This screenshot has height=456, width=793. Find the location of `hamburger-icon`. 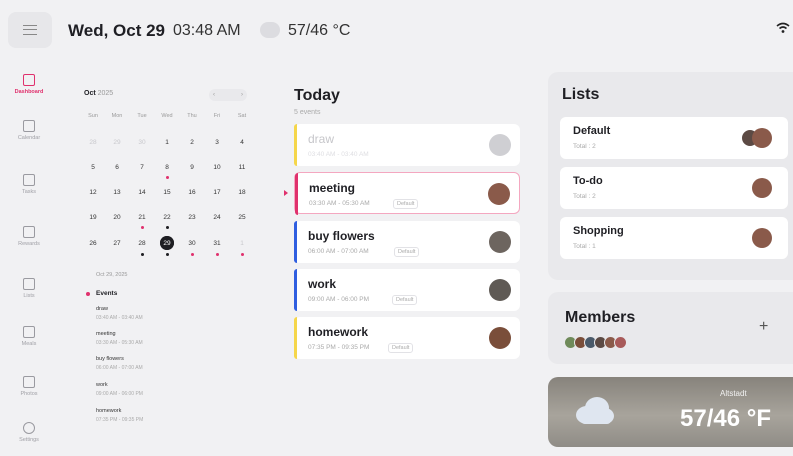

hamburger-icon is located at coordinates (30, 30).